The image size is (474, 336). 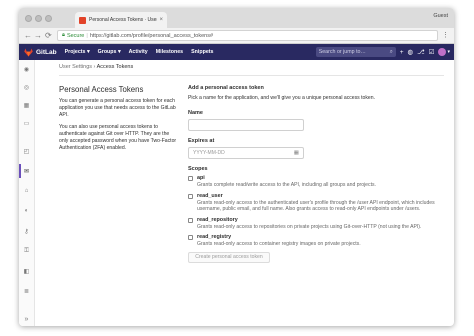 What do you see at coordinates (28, 35) in the screenshot?
I see `back-arrow-icon: ←` at bounding box center [28, 35].